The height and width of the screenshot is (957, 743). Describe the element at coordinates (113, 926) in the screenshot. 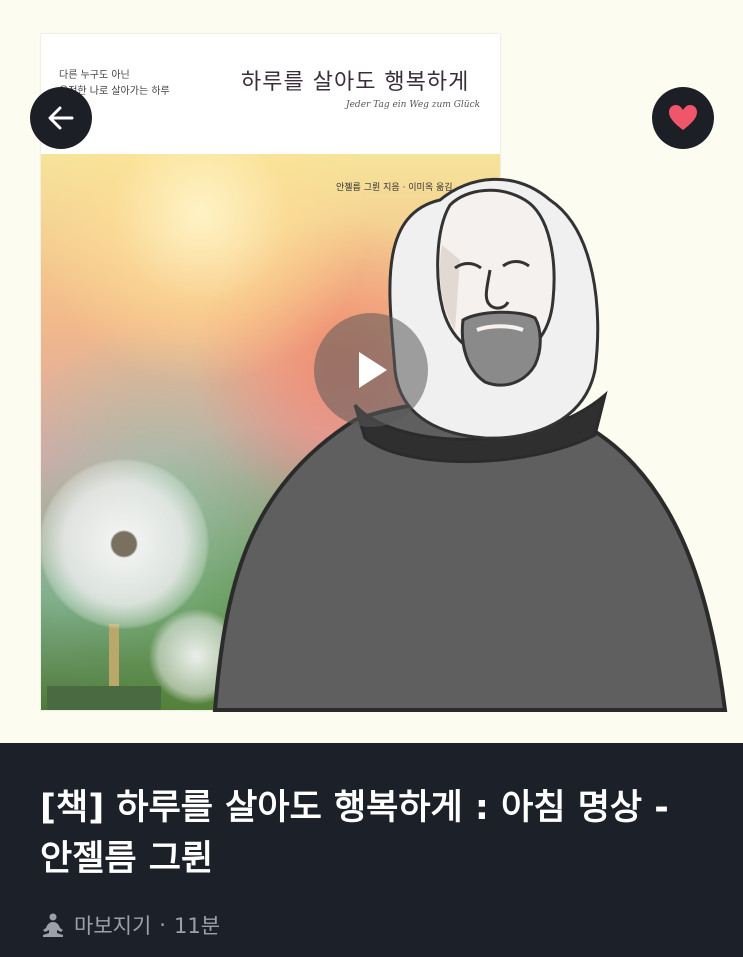

I see `post-author: 마보지기` at that location.